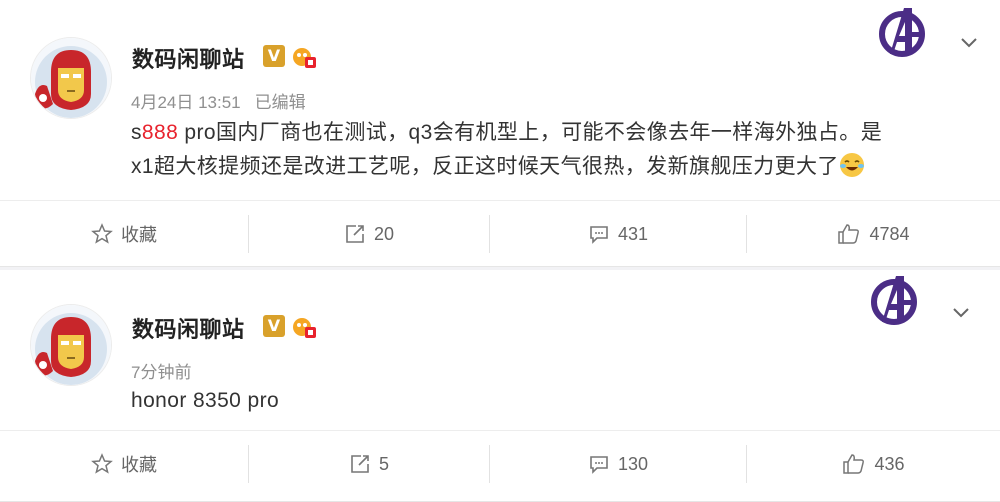 The image size is (1000, 502). I want to click on like-button: 436, so click(873, 464).